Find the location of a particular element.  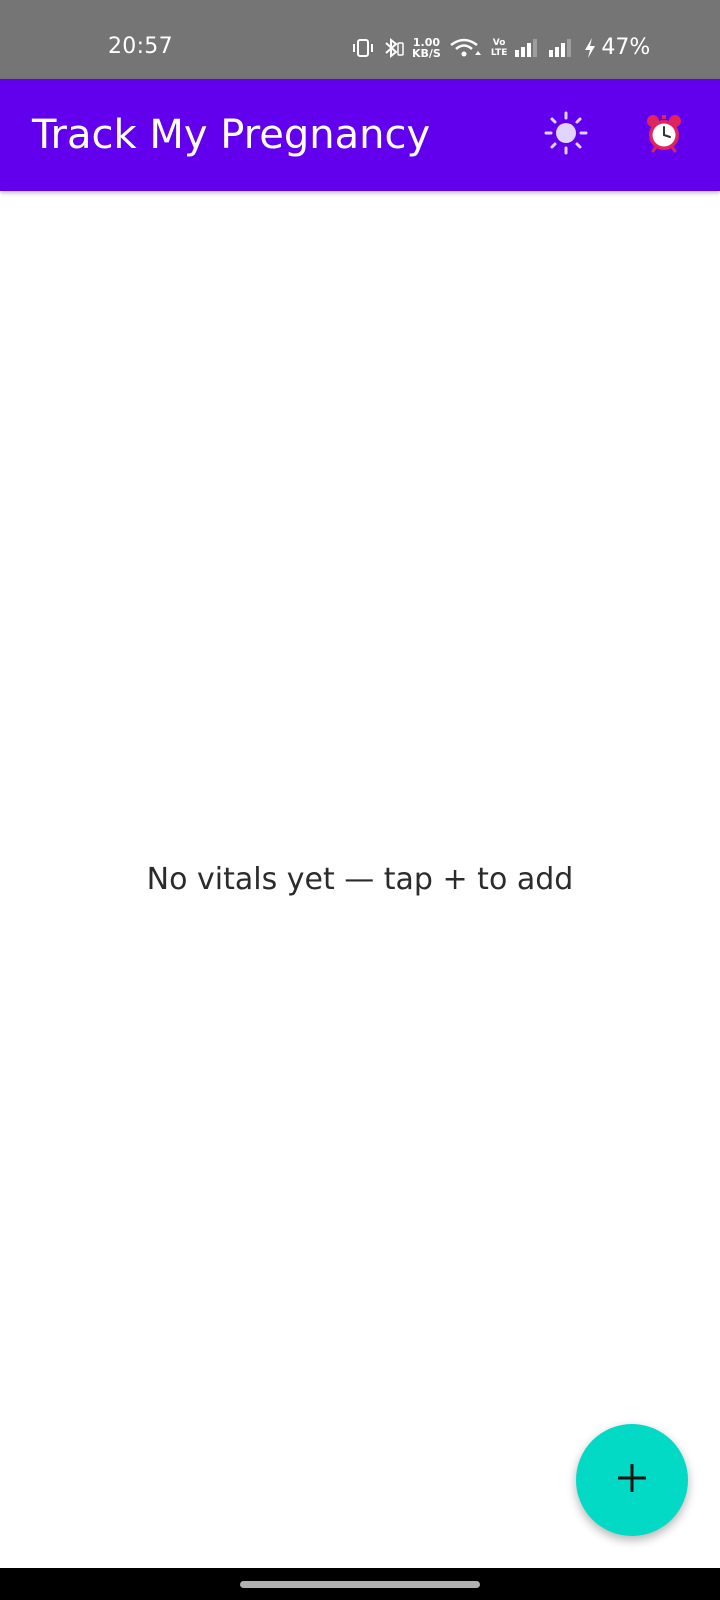

theme-toggle-button is located at coordinates (566, 135).